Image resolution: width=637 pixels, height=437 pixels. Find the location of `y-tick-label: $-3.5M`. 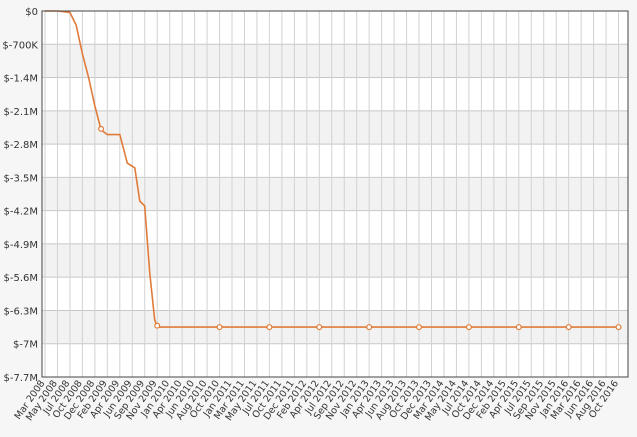

y-tick-label: $-3.5M is located at coordinates (20, 178).